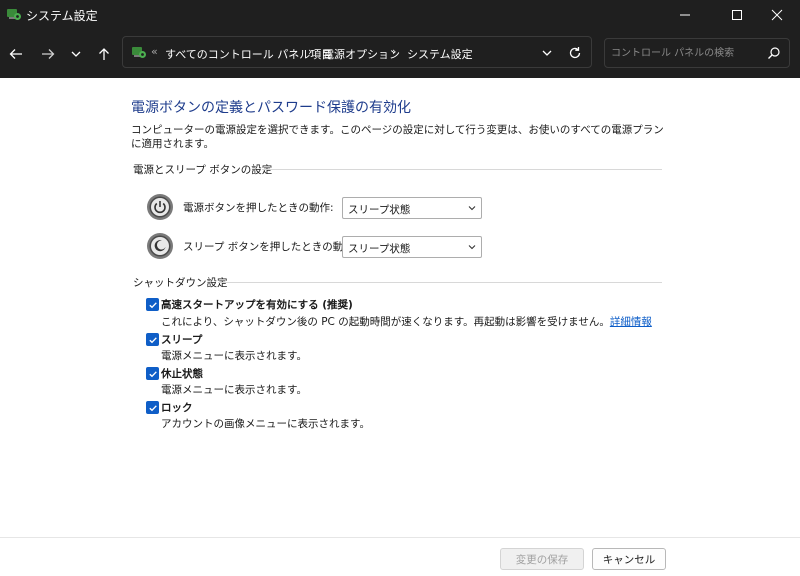 This screenshot has height=576, width=800. I want to click on search-box, so click(697, 53).